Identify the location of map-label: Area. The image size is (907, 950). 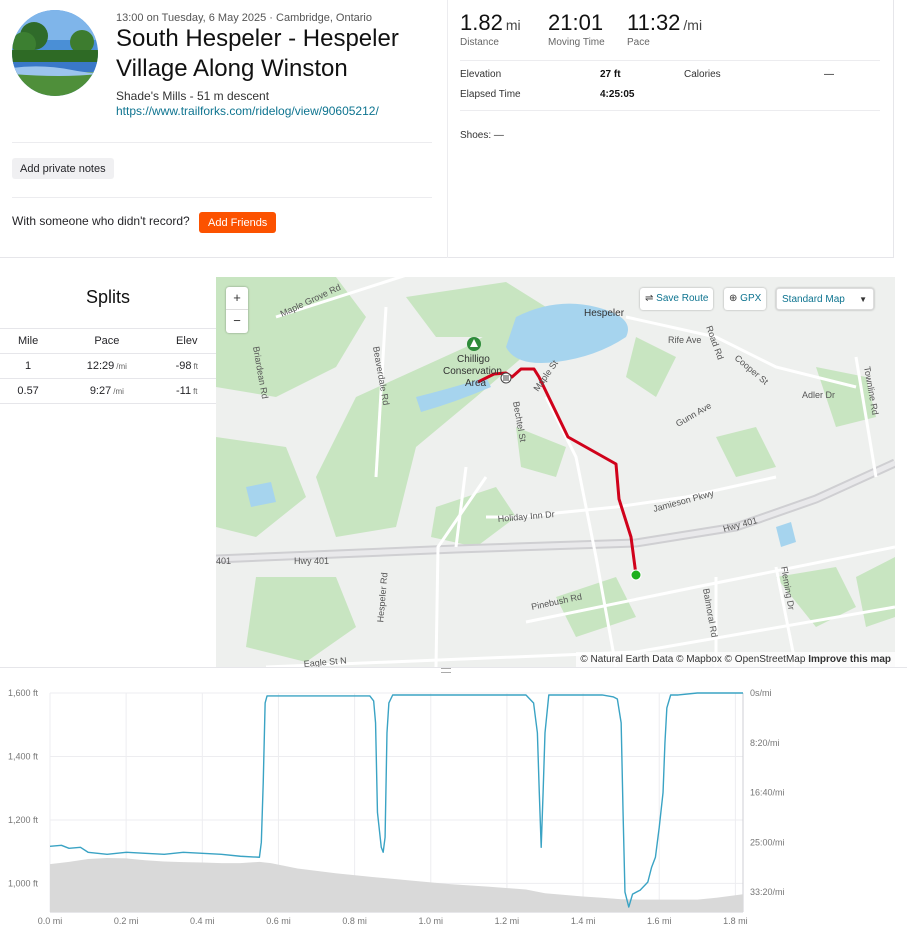
(476, 383).